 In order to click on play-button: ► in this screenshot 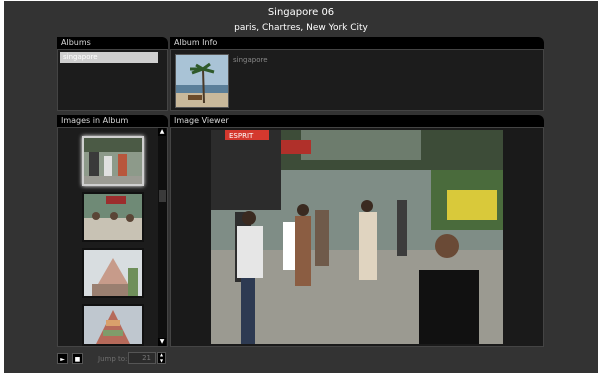, I will do `click(62, 358)`.